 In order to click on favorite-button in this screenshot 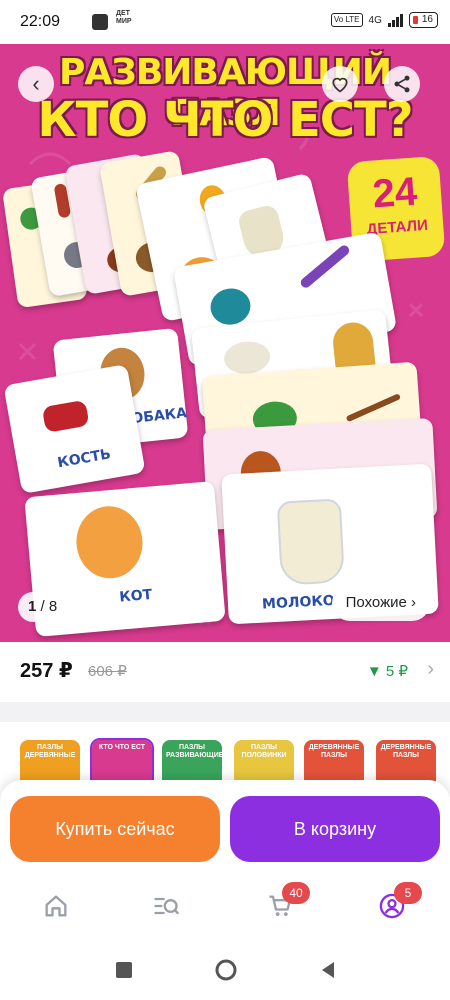, I will do `click(340, 84)`.